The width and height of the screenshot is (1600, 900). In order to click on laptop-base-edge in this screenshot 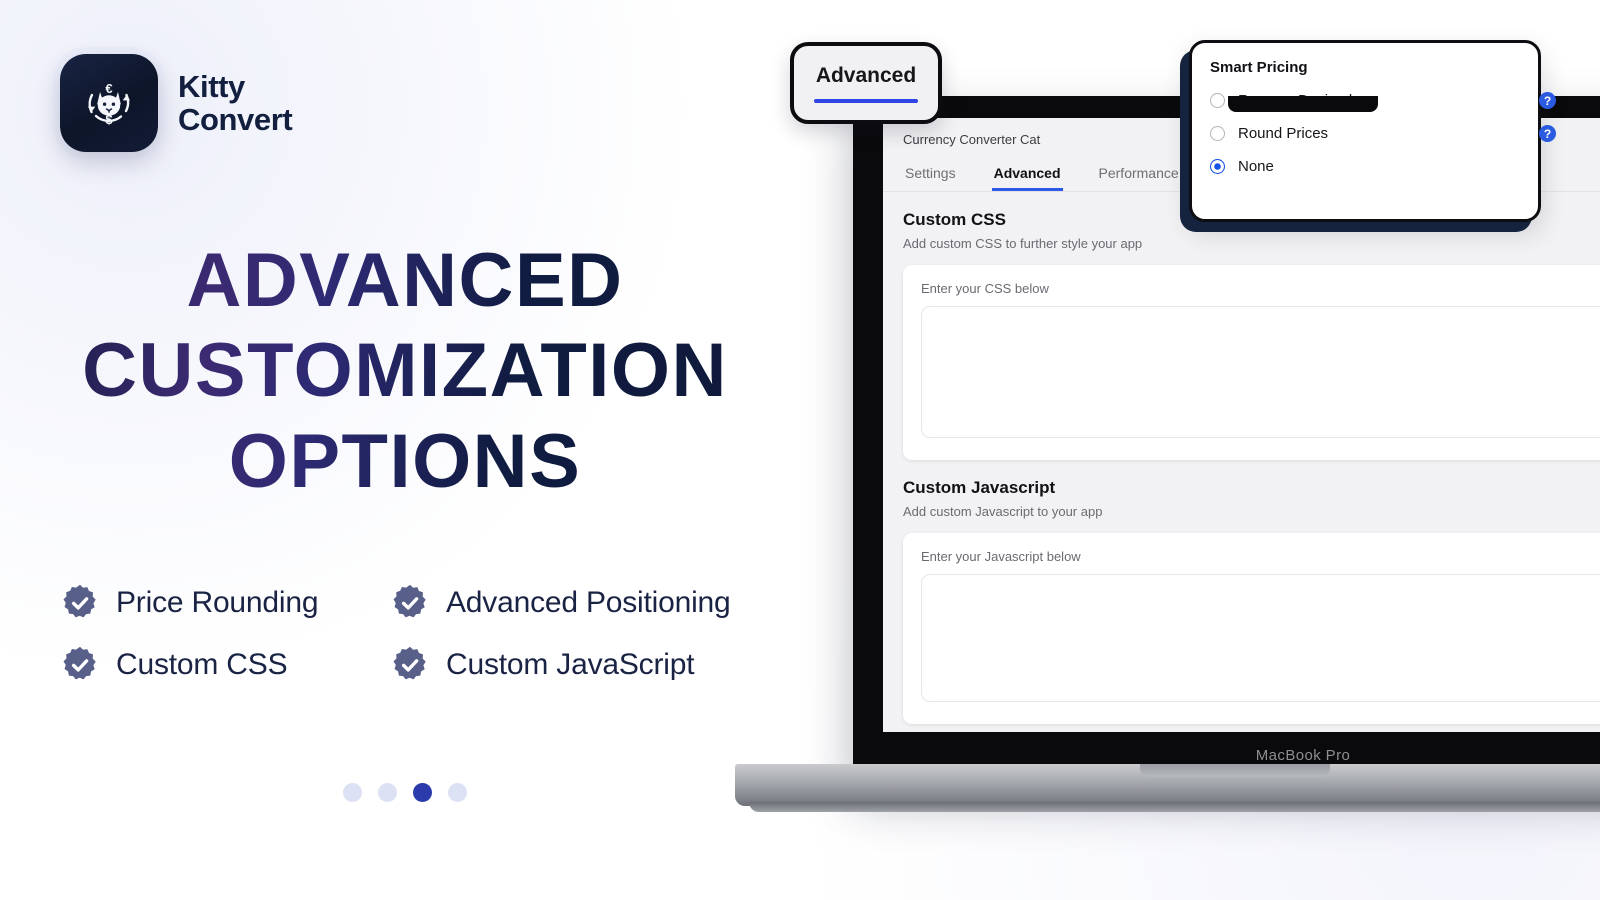, I will do `click(1174, 807)`.